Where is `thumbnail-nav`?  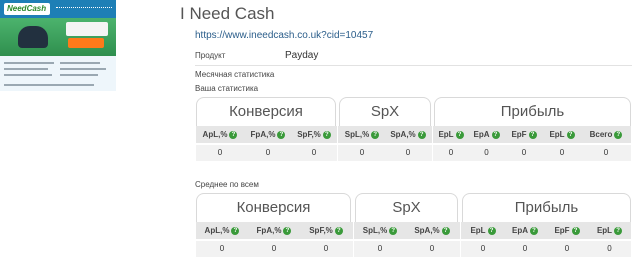
thumbnail-nav is located at coordinates (84, 8).